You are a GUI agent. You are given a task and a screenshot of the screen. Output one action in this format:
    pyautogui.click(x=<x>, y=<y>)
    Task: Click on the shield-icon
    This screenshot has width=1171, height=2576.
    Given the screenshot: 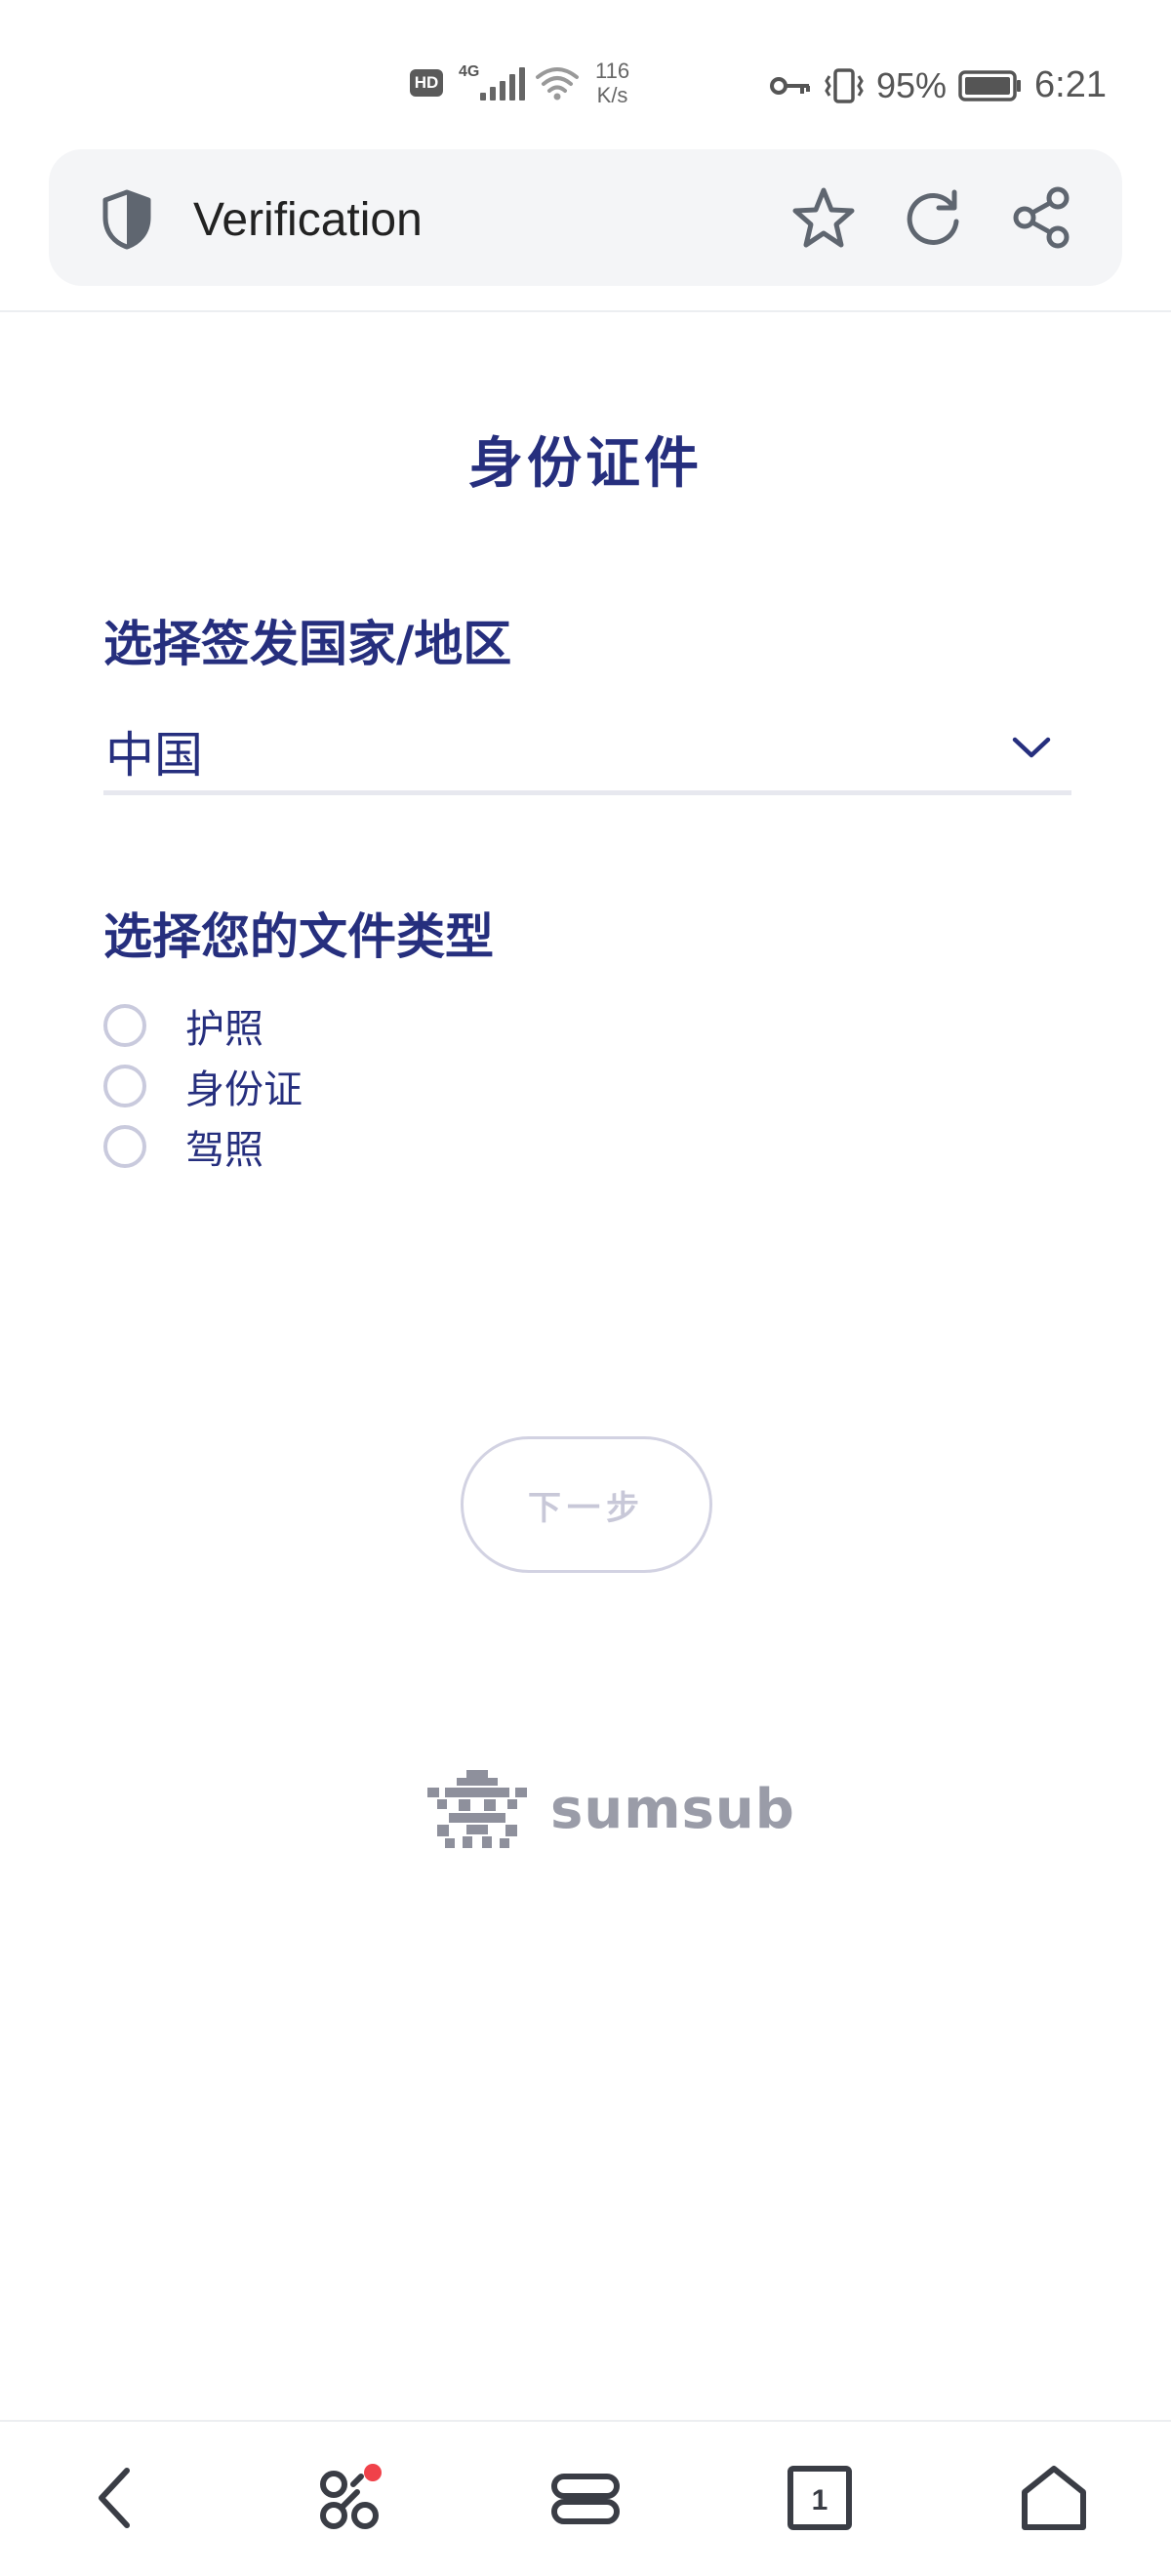 What is the action you would take?
    pyautogui.click(x=127, y=219)
    